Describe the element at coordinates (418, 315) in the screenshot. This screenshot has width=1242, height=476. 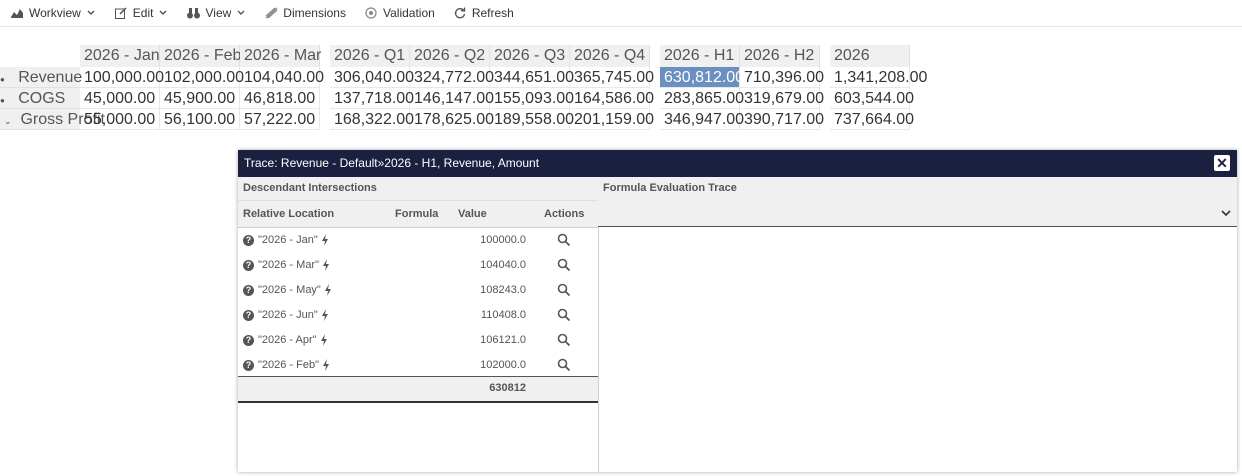
I see `table-row: ? "2026 - Jun" 110408.0` at that location.